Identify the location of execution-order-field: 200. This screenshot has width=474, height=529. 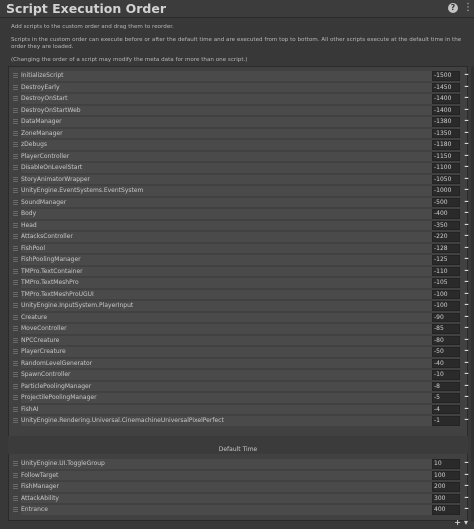
(446, 487).